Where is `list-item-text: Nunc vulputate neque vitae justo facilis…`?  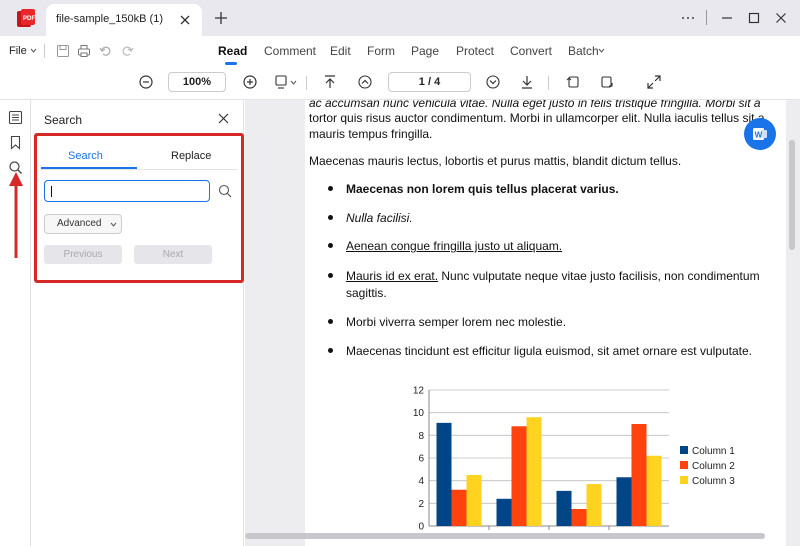 list-item-text: Nunc vulputate neque vitae justo facilis… is located at coordinates (599, 276).